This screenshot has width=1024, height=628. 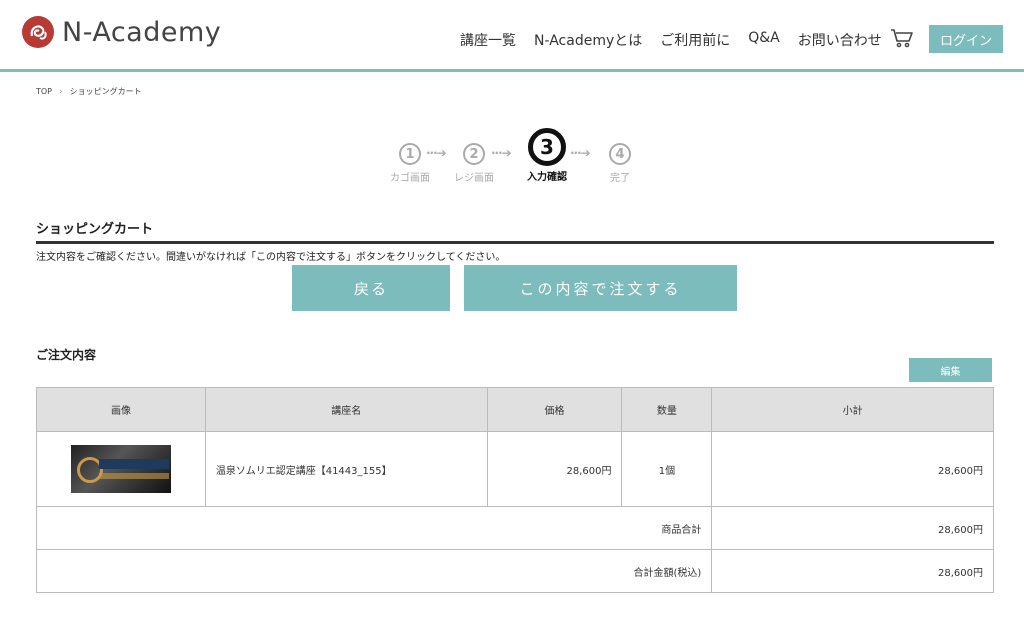 I want to click on nav-item-qa: Q&A, so click(x=764, y=40).